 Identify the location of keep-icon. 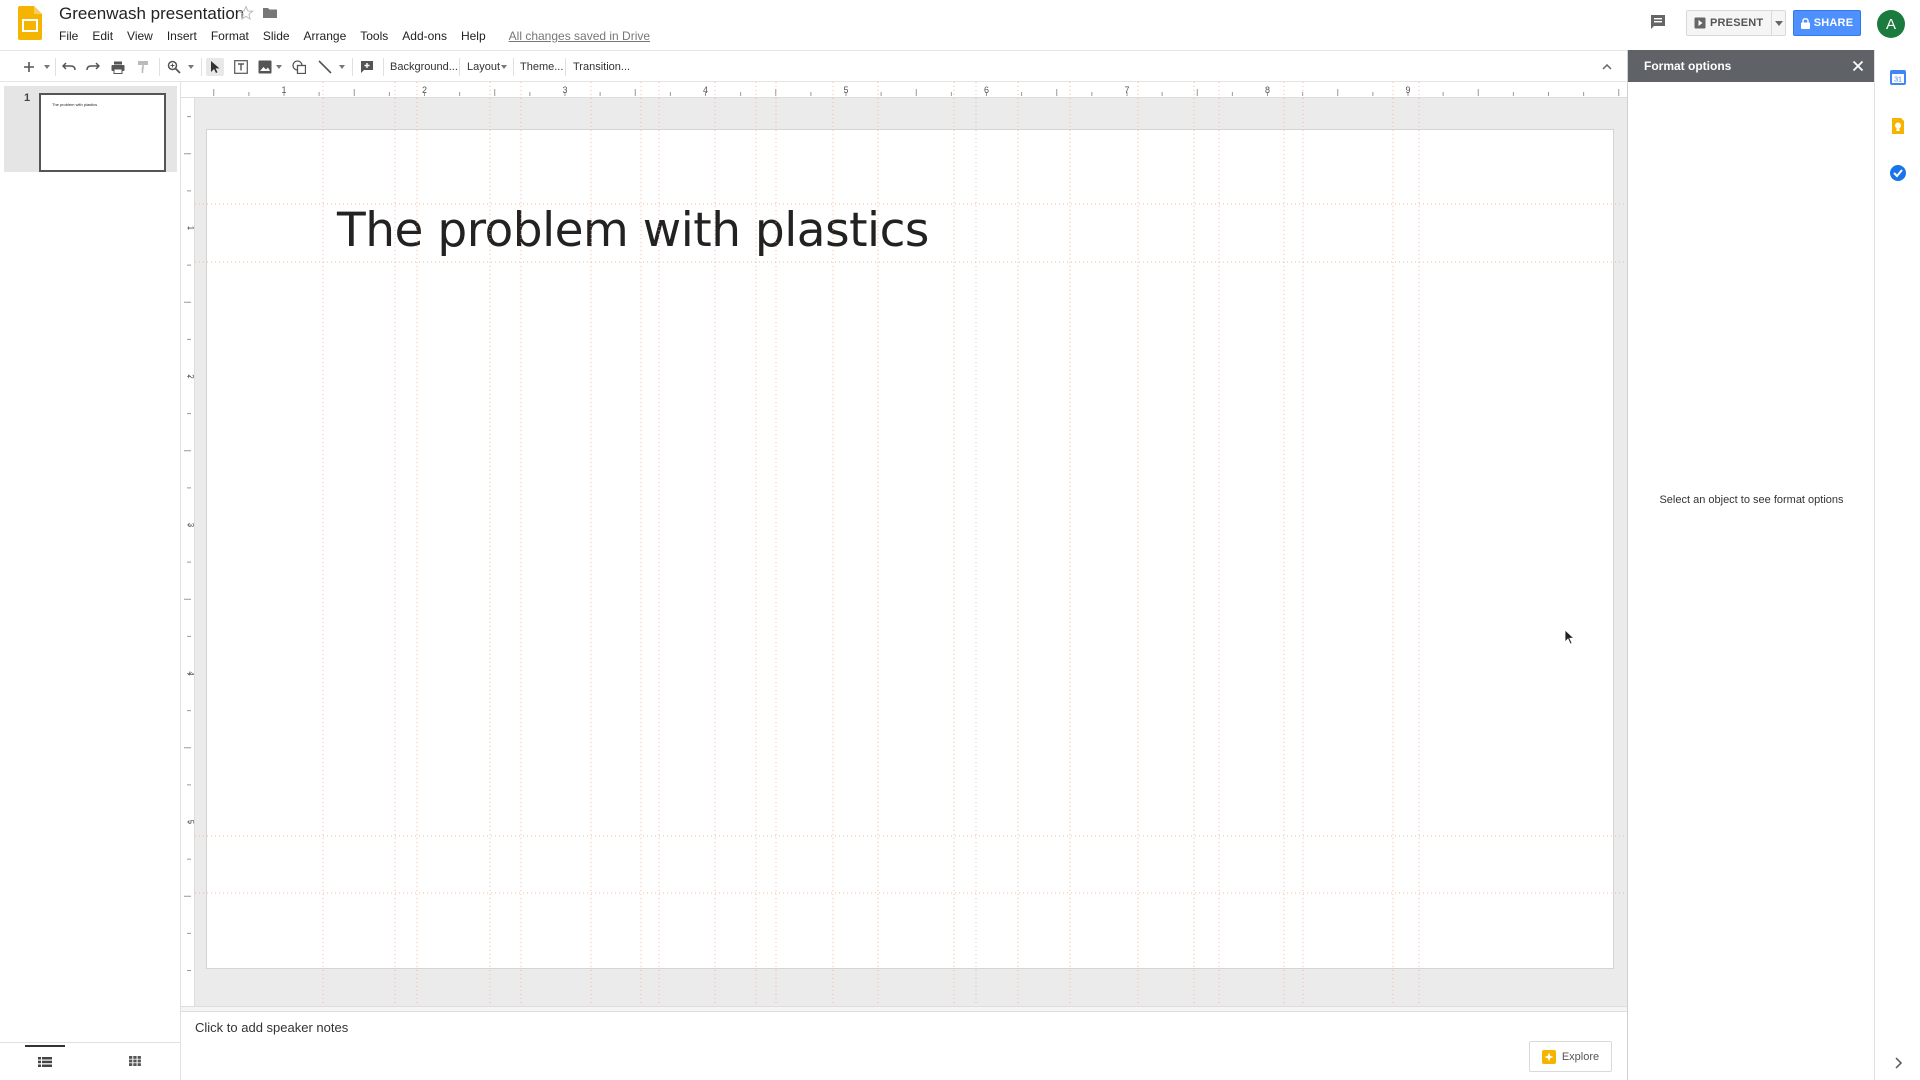
(1898, 126).